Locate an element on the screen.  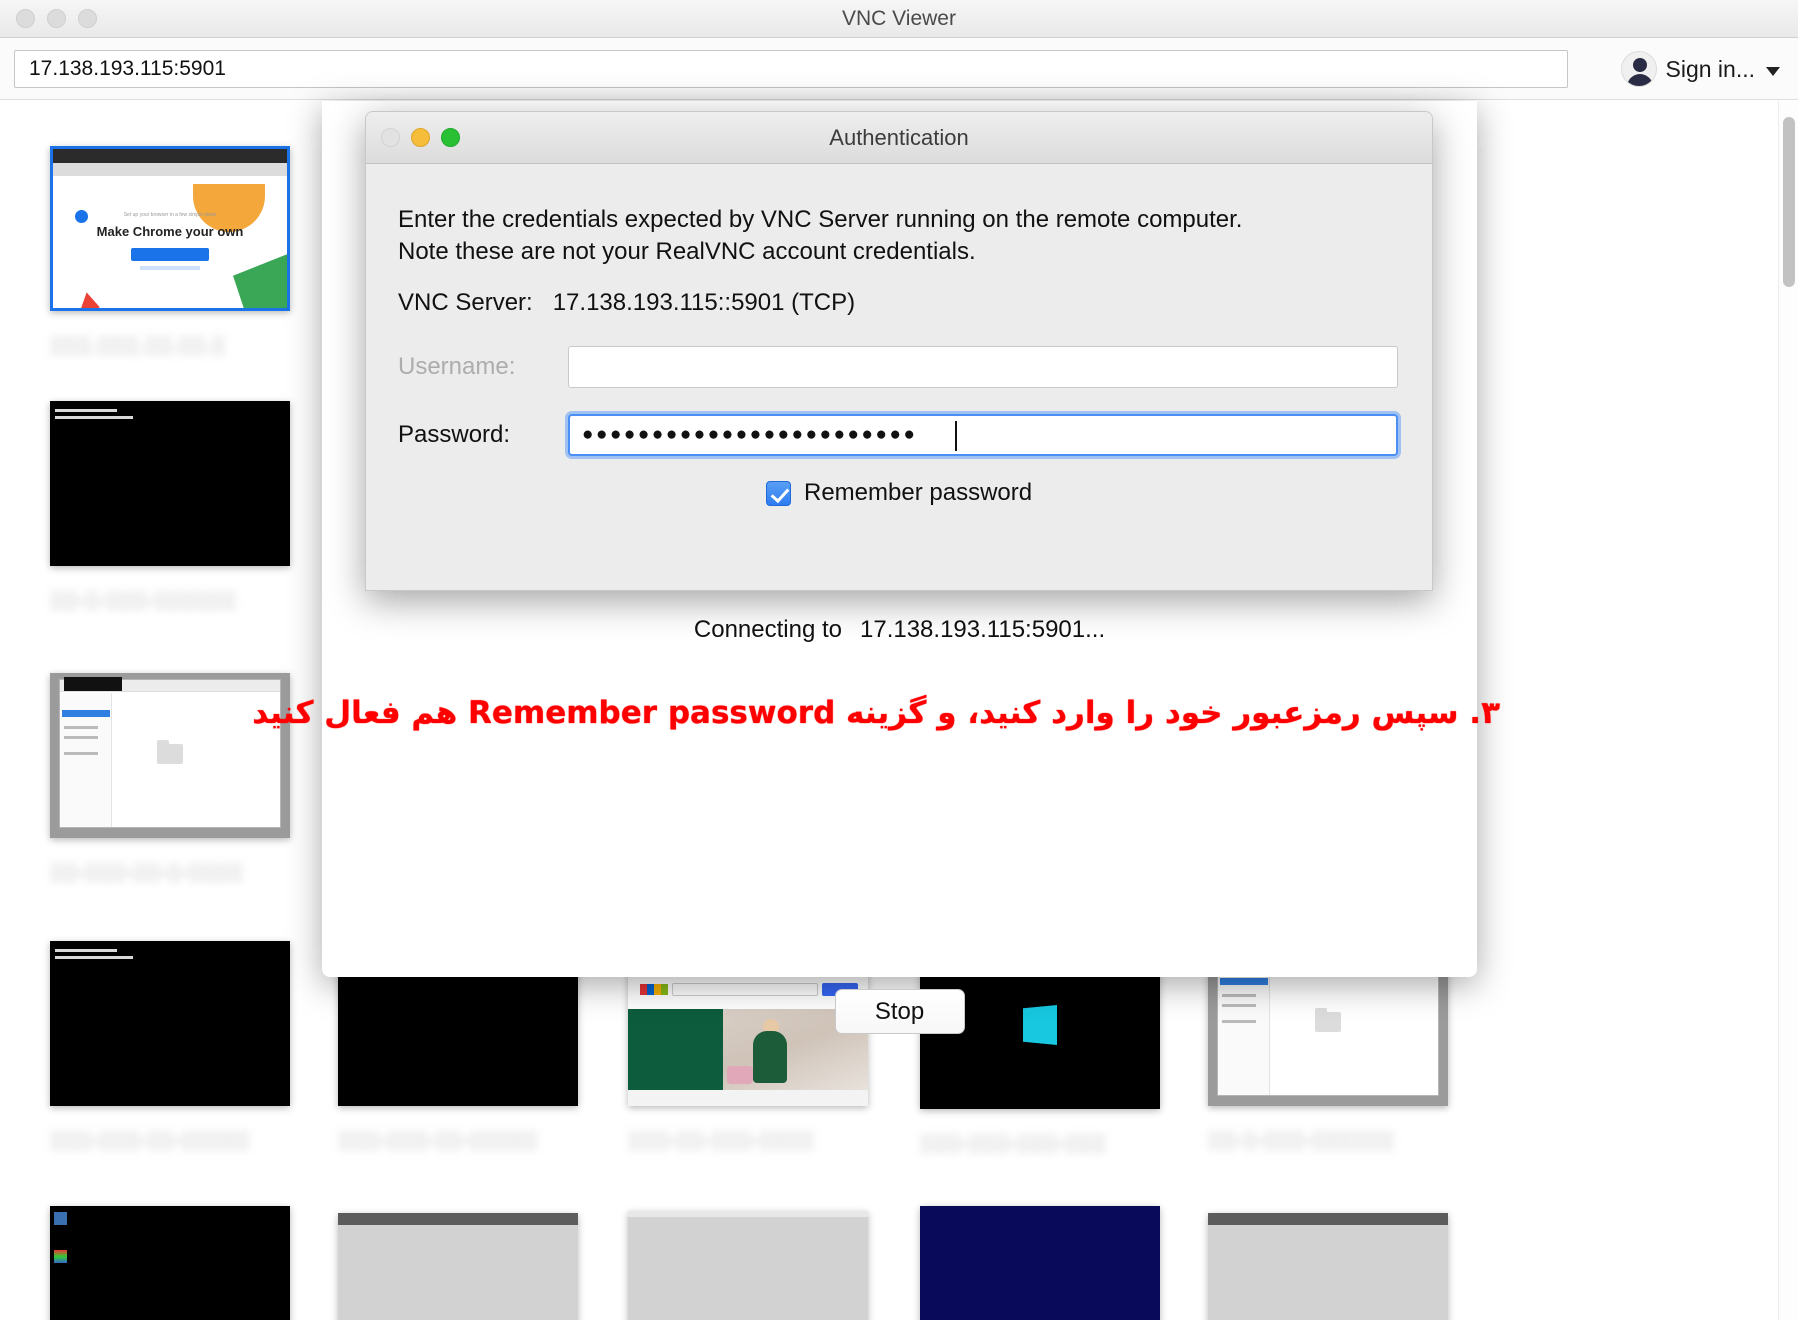
checkbox-checked-icon is located at coordinates (778, 493).